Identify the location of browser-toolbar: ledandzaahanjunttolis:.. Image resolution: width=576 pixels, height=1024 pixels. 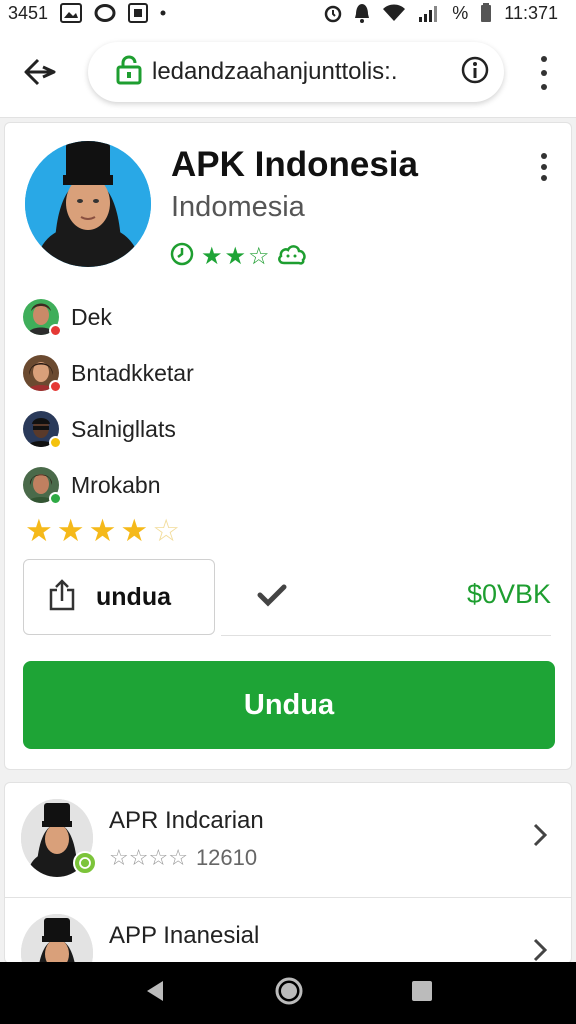
(288, 72).